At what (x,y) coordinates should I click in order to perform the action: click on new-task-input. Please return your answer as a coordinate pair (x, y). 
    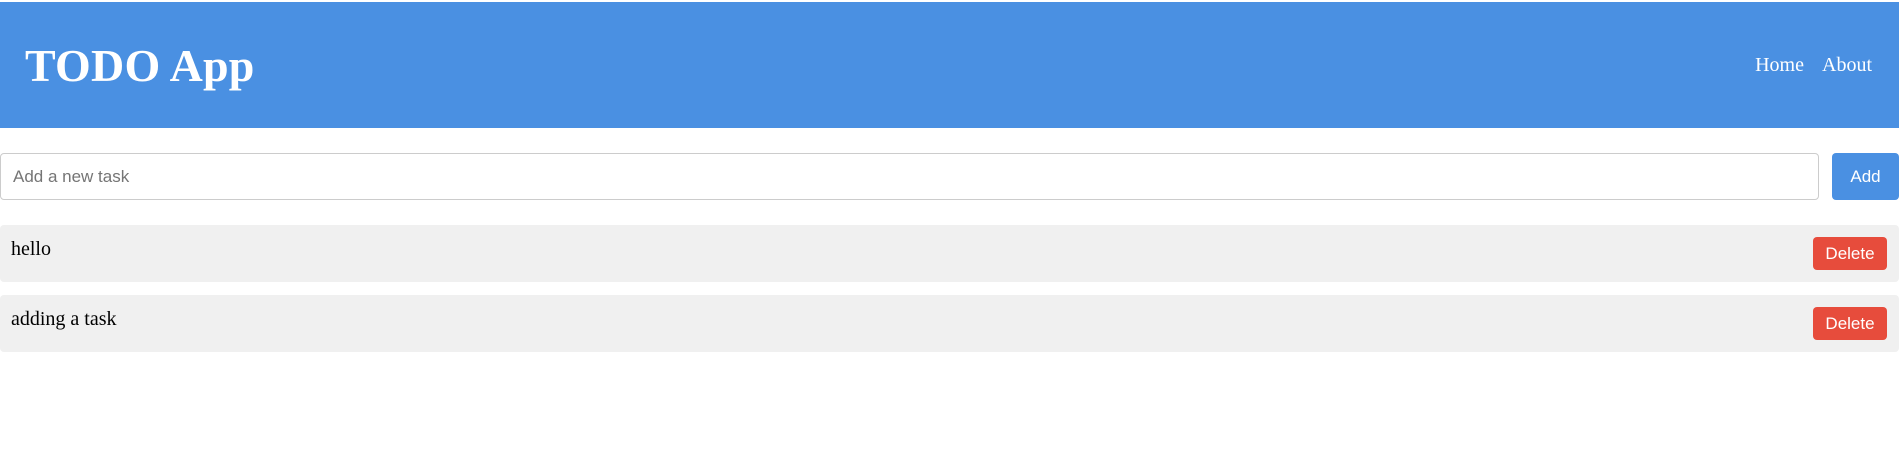
    Looking at the image, I should click on (909, 176).